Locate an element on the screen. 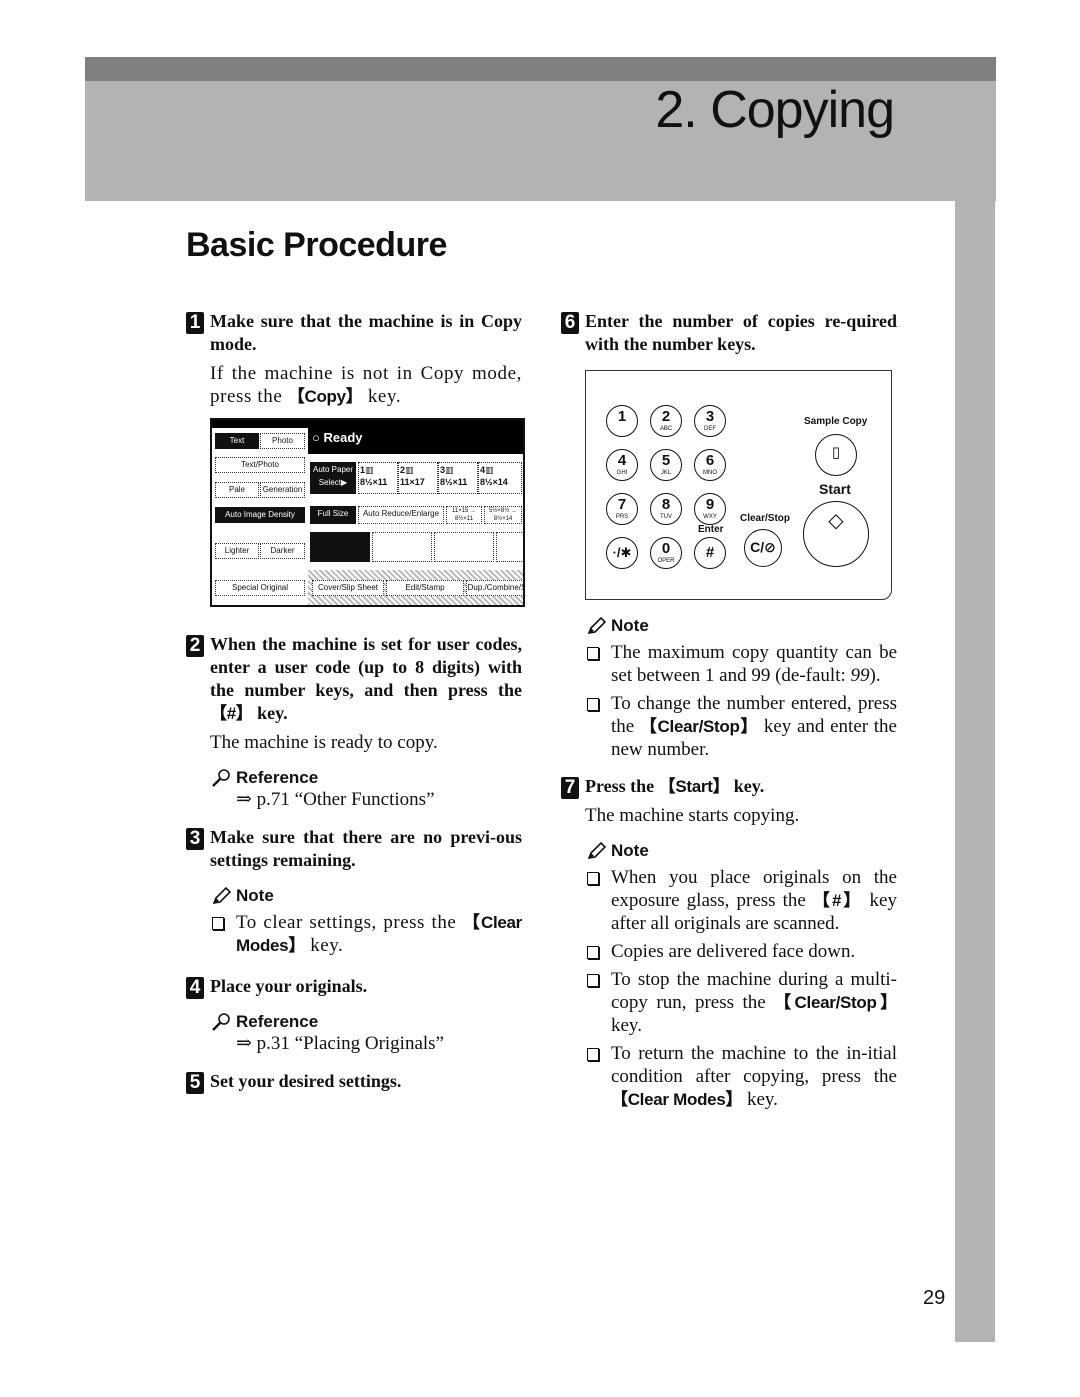 This screenshot has height=1397, width=1080. darker-button: Darker is located at coordinates (282, 551).